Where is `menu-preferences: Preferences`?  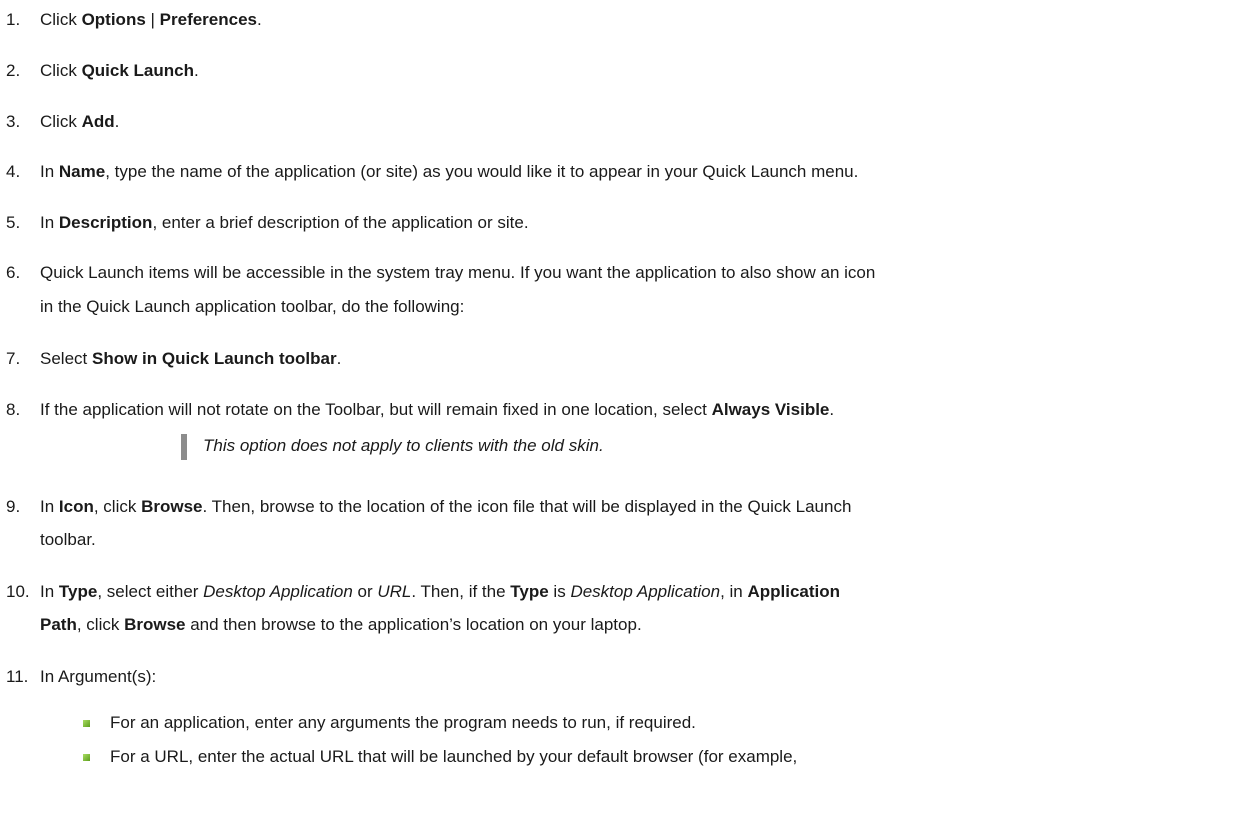 menu-preferences: Preferences is located at coordinates (208, 19).